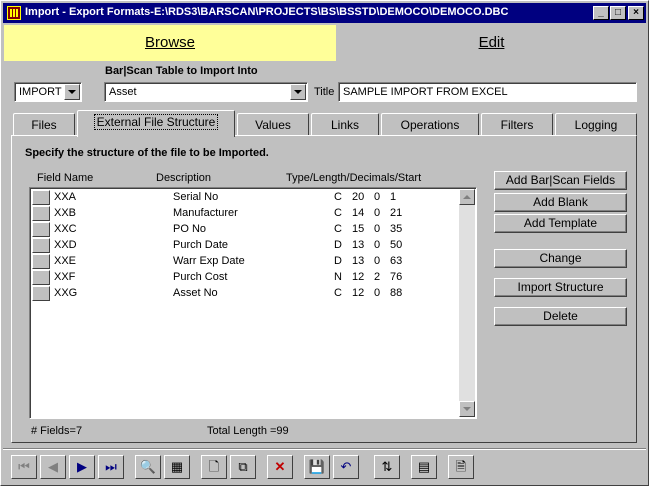 The height and width of the screenshot is (486, 649). Describe the element at coordinates (243, 467) in the screenshot. I see `copy-record-icon: ⧉` at that location.